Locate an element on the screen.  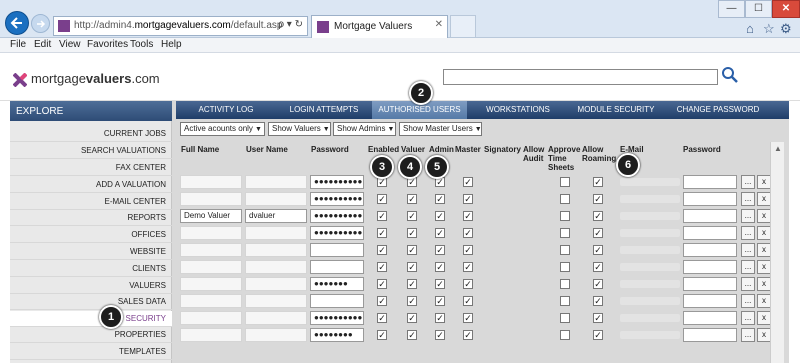
sidebar-item-reports: REPORTS is located at coordinates (91, 218).